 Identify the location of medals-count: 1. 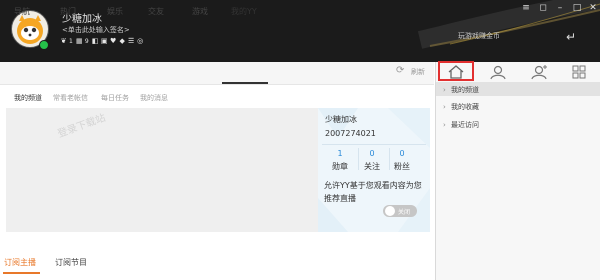
(340, 153).